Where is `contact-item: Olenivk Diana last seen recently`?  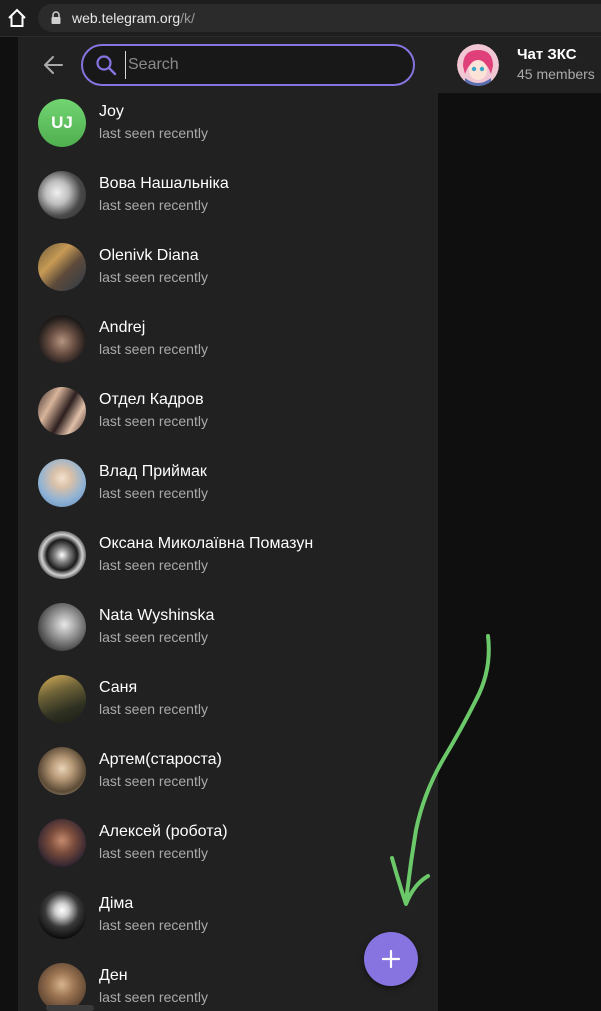 contact-item: Olenivk Diana last seen recently is located at coordinates (228, 273).